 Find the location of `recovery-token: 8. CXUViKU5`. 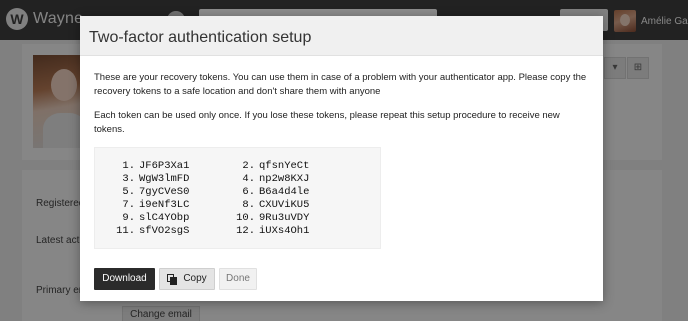

recovery-token: 8. CXUViKU5 is located at coordinates (293, 205).